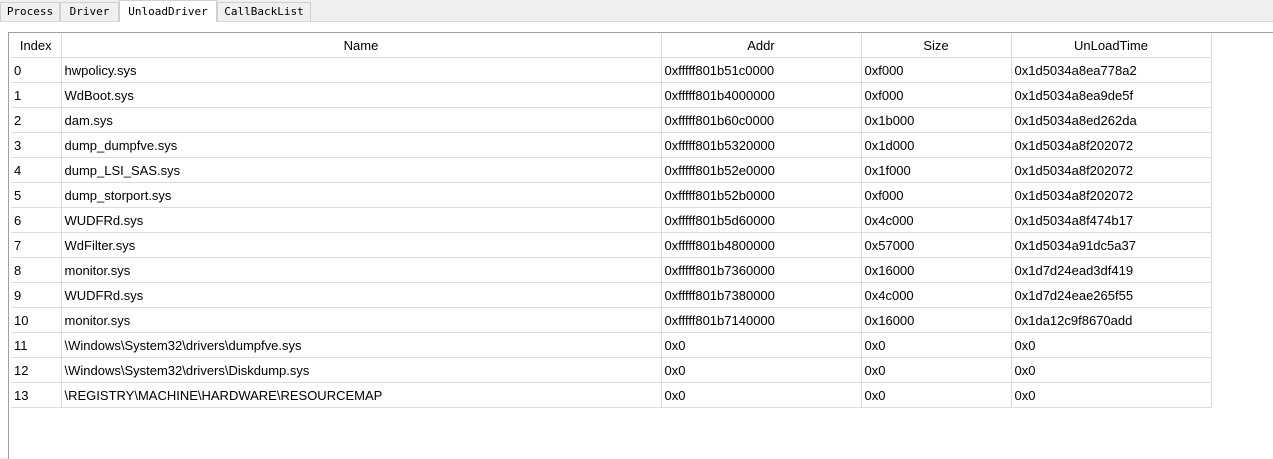 This screenshot has width=1273, height=459. I want to click on tab-driver: Driver, so click(89, 11).